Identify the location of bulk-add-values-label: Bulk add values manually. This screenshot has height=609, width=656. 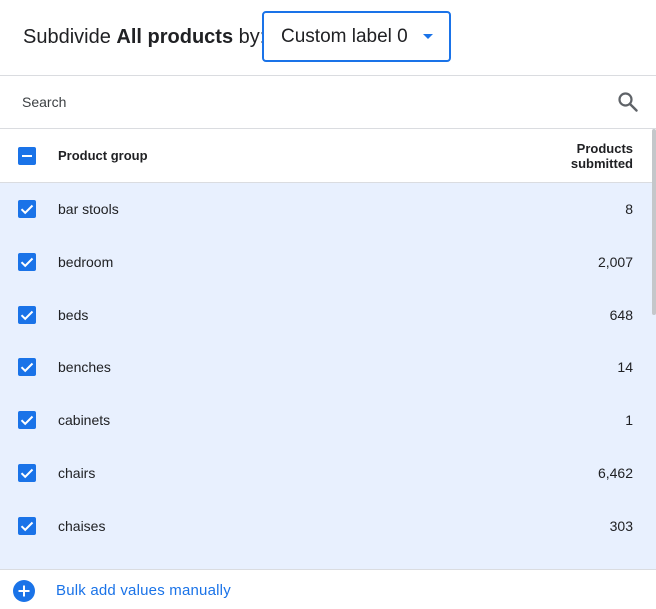
(143, 590).